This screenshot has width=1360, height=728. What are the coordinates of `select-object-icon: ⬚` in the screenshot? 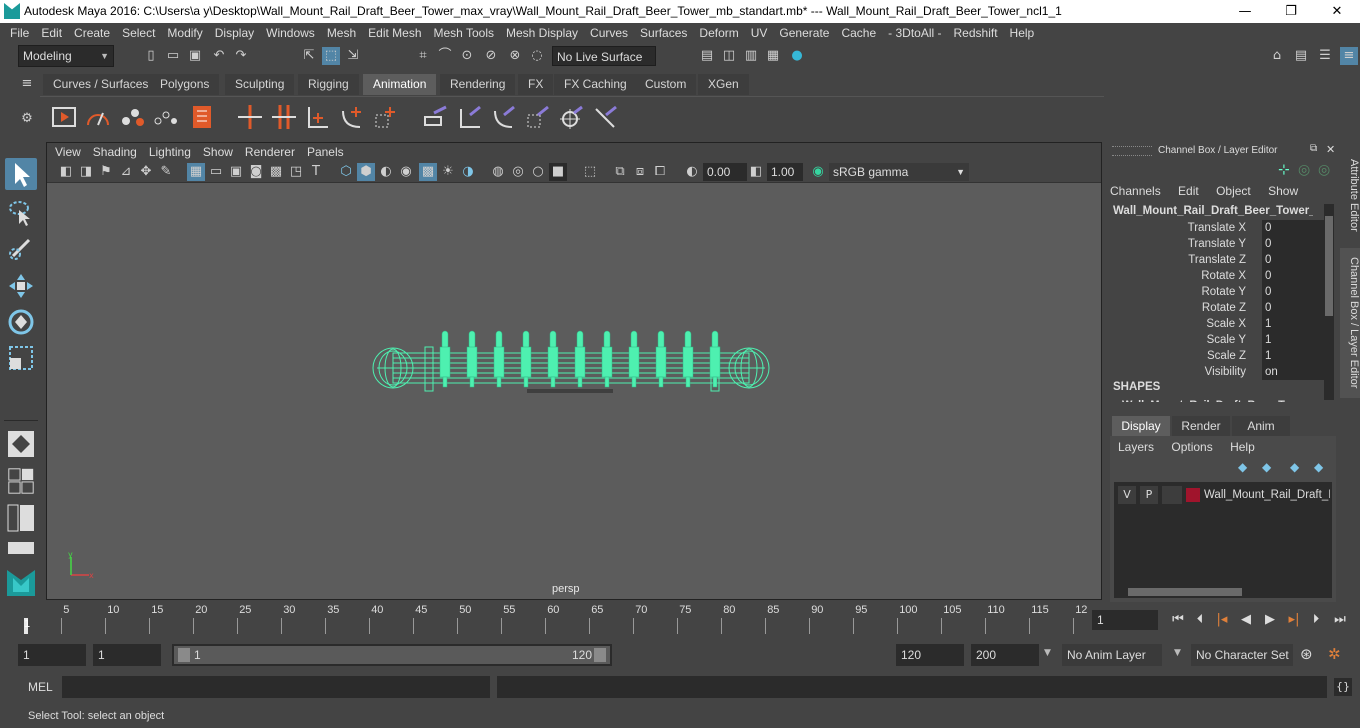 It's located at (331, 56).